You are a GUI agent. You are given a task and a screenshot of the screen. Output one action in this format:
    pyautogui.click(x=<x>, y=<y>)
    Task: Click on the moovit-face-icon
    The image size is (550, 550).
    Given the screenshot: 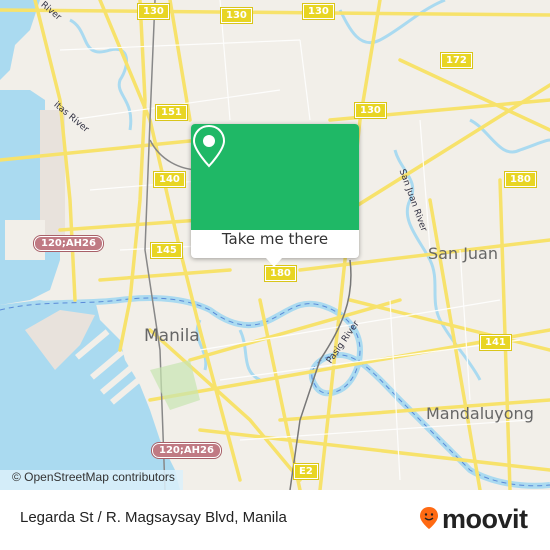 What is the action you would take?
    pyautogui.click(x=429, y=520)
    